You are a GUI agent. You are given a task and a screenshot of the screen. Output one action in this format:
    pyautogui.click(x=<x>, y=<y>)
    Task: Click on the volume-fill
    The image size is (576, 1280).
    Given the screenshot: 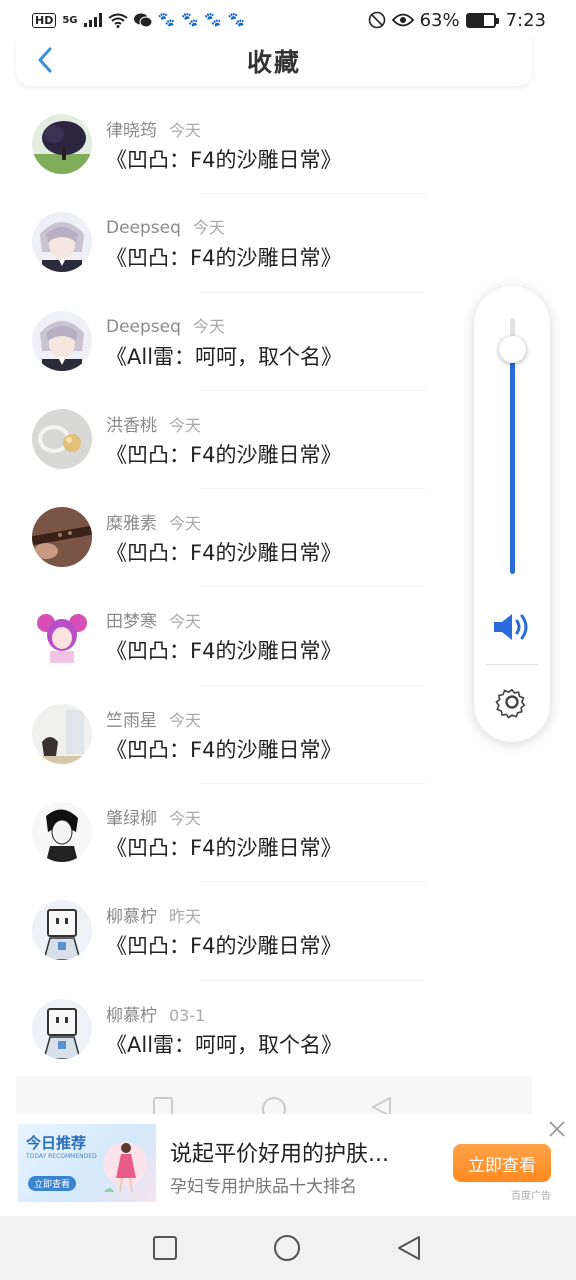 What is the action you would take?
    pyautogui.click(x=512, y=461)
    